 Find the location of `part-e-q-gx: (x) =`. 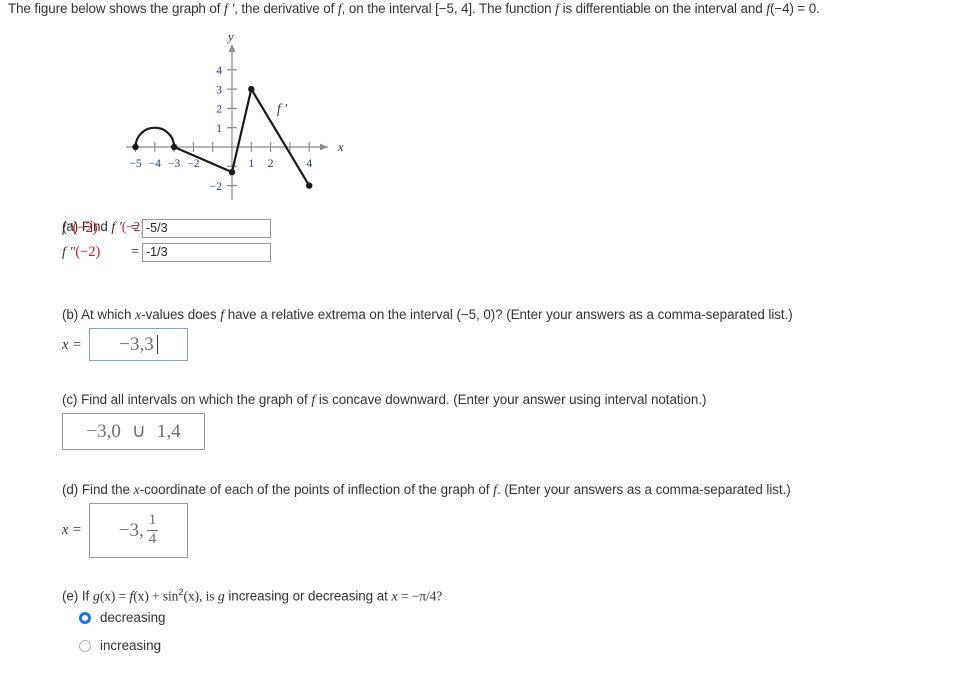

part-e-q-gx: (x) = is located at coordinates (114, 596).